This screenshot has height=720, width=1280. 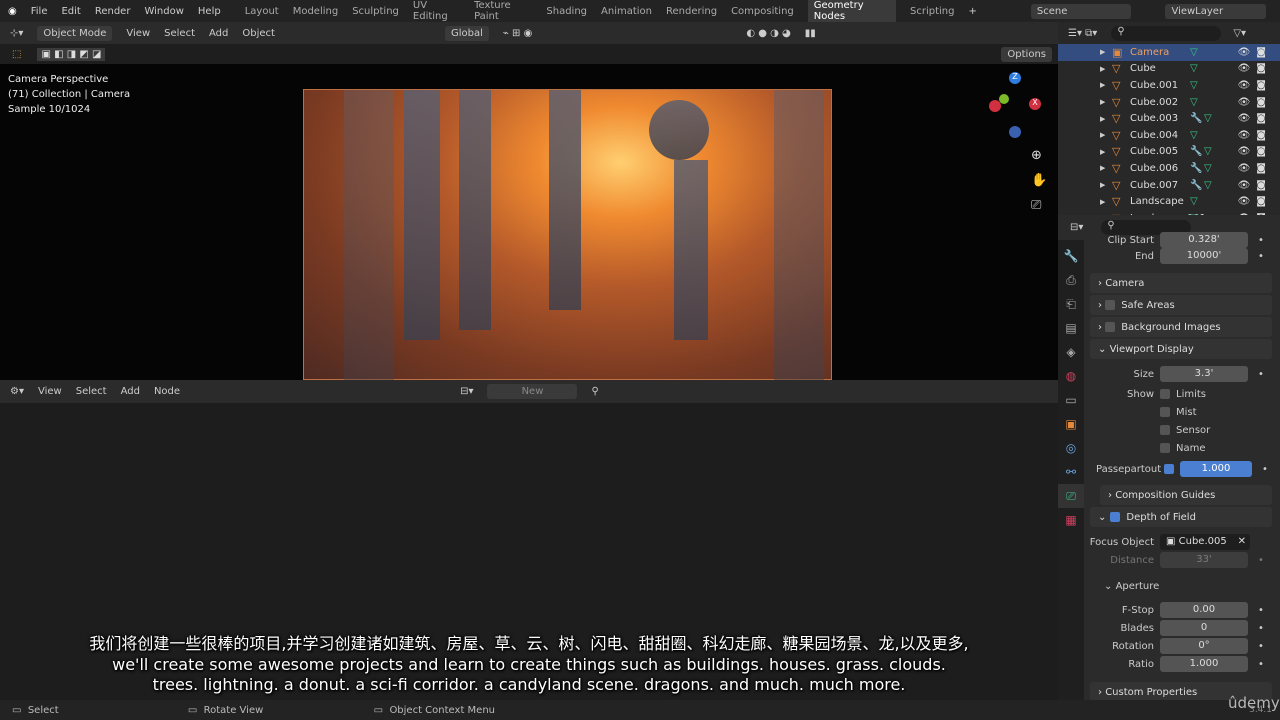 I want to click on render-tab-icon: ⎙, so click(x=1071, y=280).